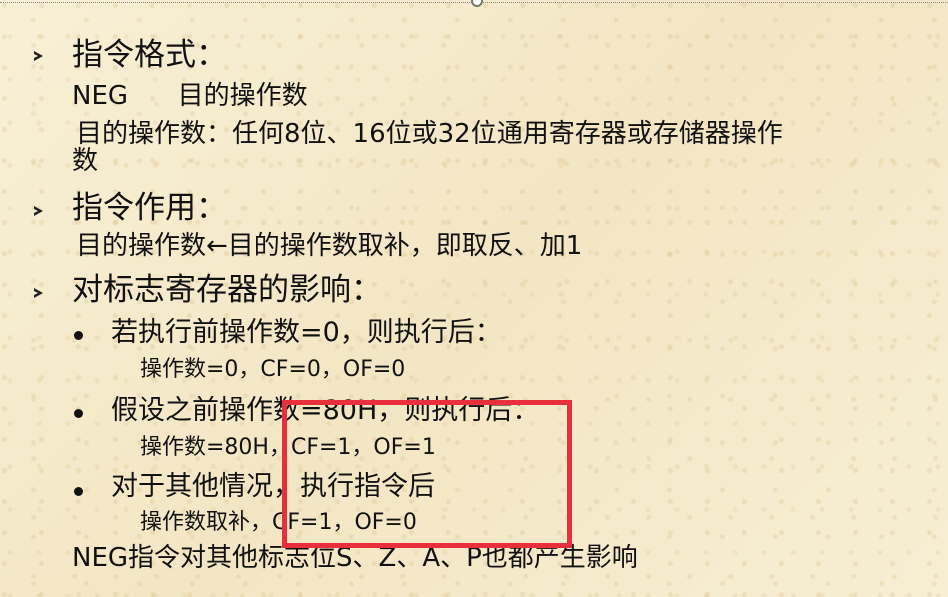 This screenshot has width=948, height=597. Describe the element at coordinates (190, 96) in the screenshot. I see `syntax-line: NEG 目的操作数` at that location.